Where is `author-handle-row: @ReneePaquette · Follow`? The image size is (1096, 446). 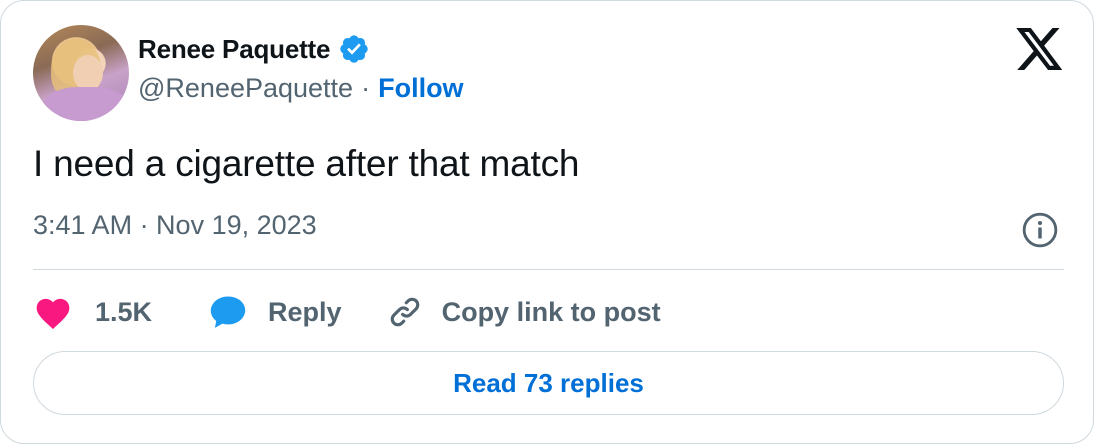
author-handle-row: @ReneePaquette · Follow is located at coordinates (301, 88).